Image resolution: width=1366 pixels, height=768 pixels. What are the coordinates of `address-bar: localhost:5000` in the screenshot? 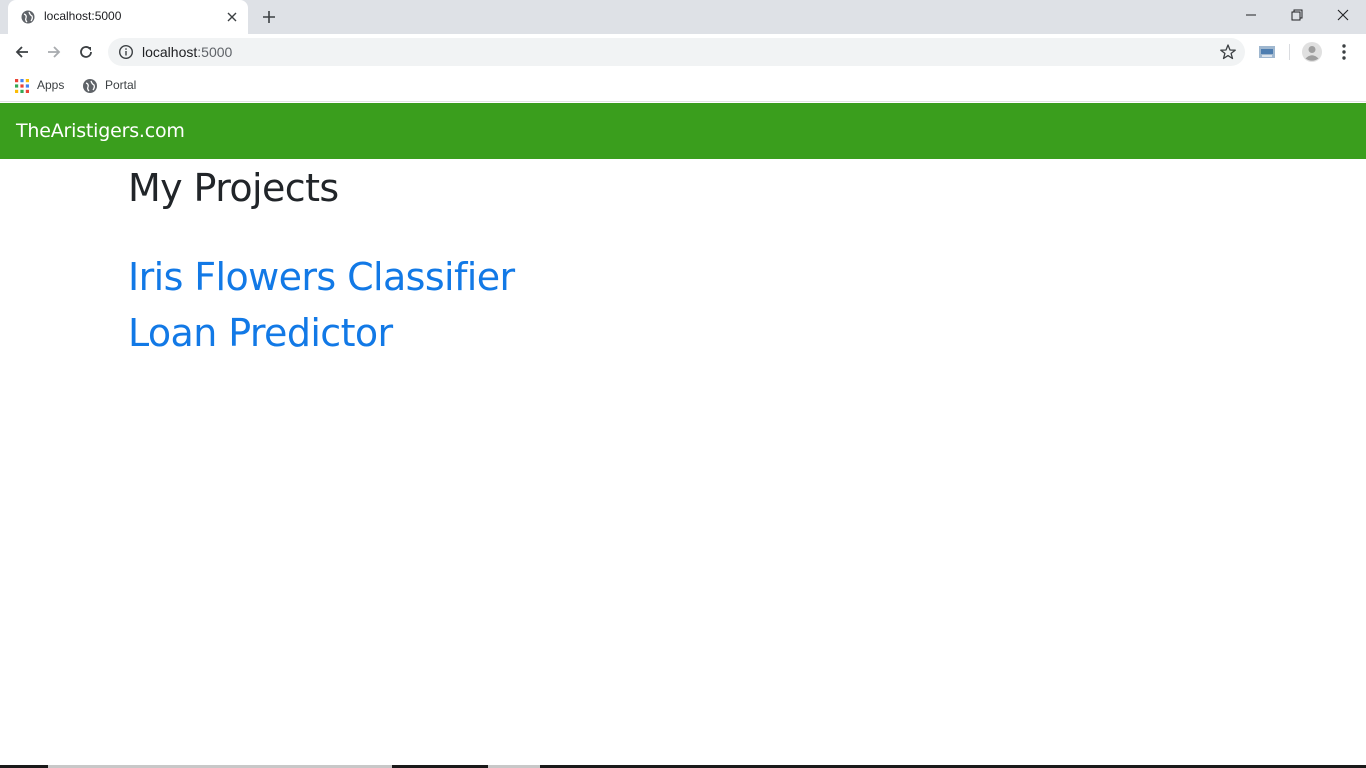 It's located at (676, 52).